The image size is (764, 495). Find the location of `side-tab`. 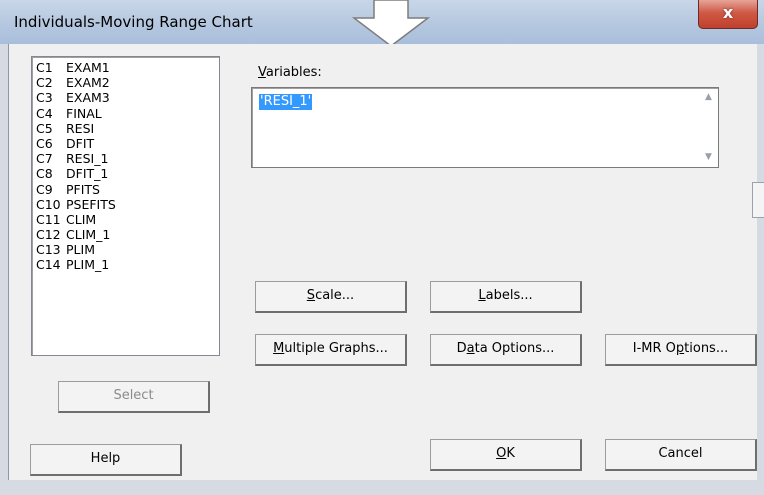

side-tab is located at coordinates (758, 200).